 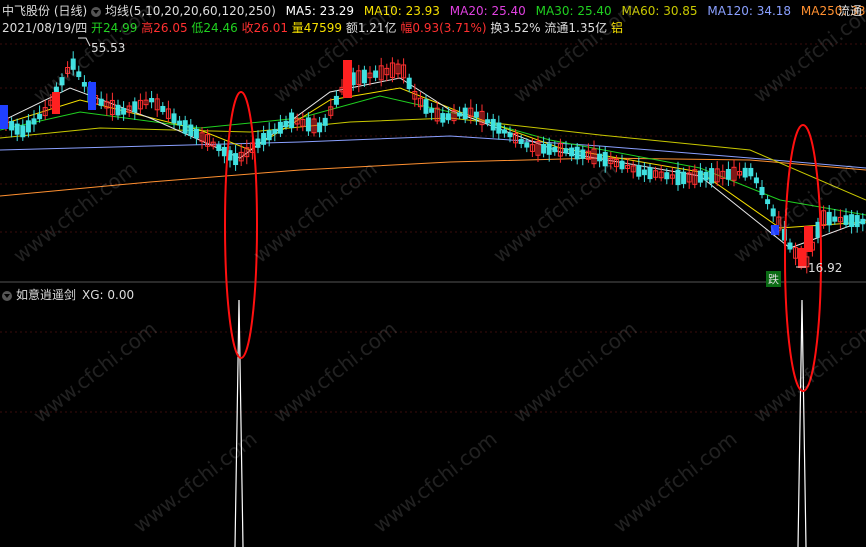 What do you see at coordinates (7, 295) in the screenshot?
I see `indicator-dropdown-icon` at bounding box center [7, 295].